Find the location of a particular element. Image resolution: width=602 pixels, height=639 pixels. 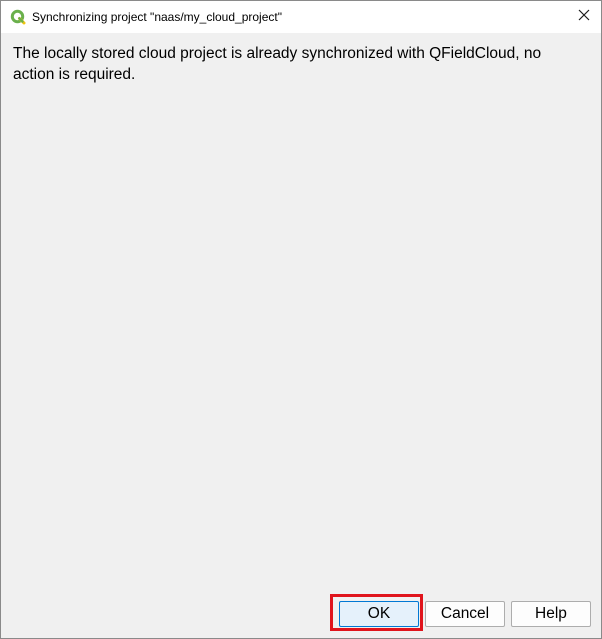

cancel-button: Cancel is located at coordinates (465, 614).